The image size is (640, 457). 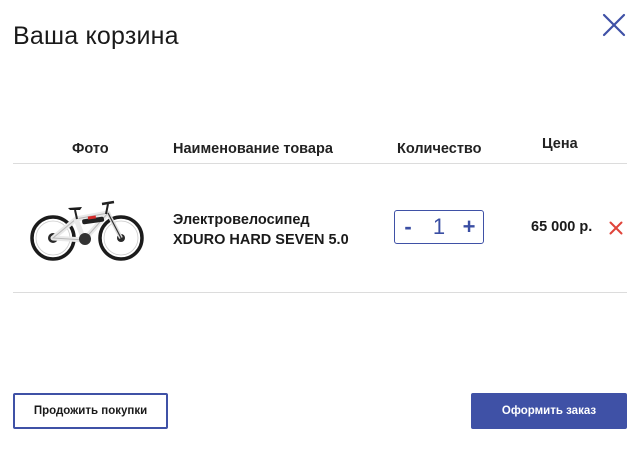 What do you see at coordinates (549, 411) in the screenshot?
I see `checkout-button: Оформить заказ` at bounding box center [549, 411].